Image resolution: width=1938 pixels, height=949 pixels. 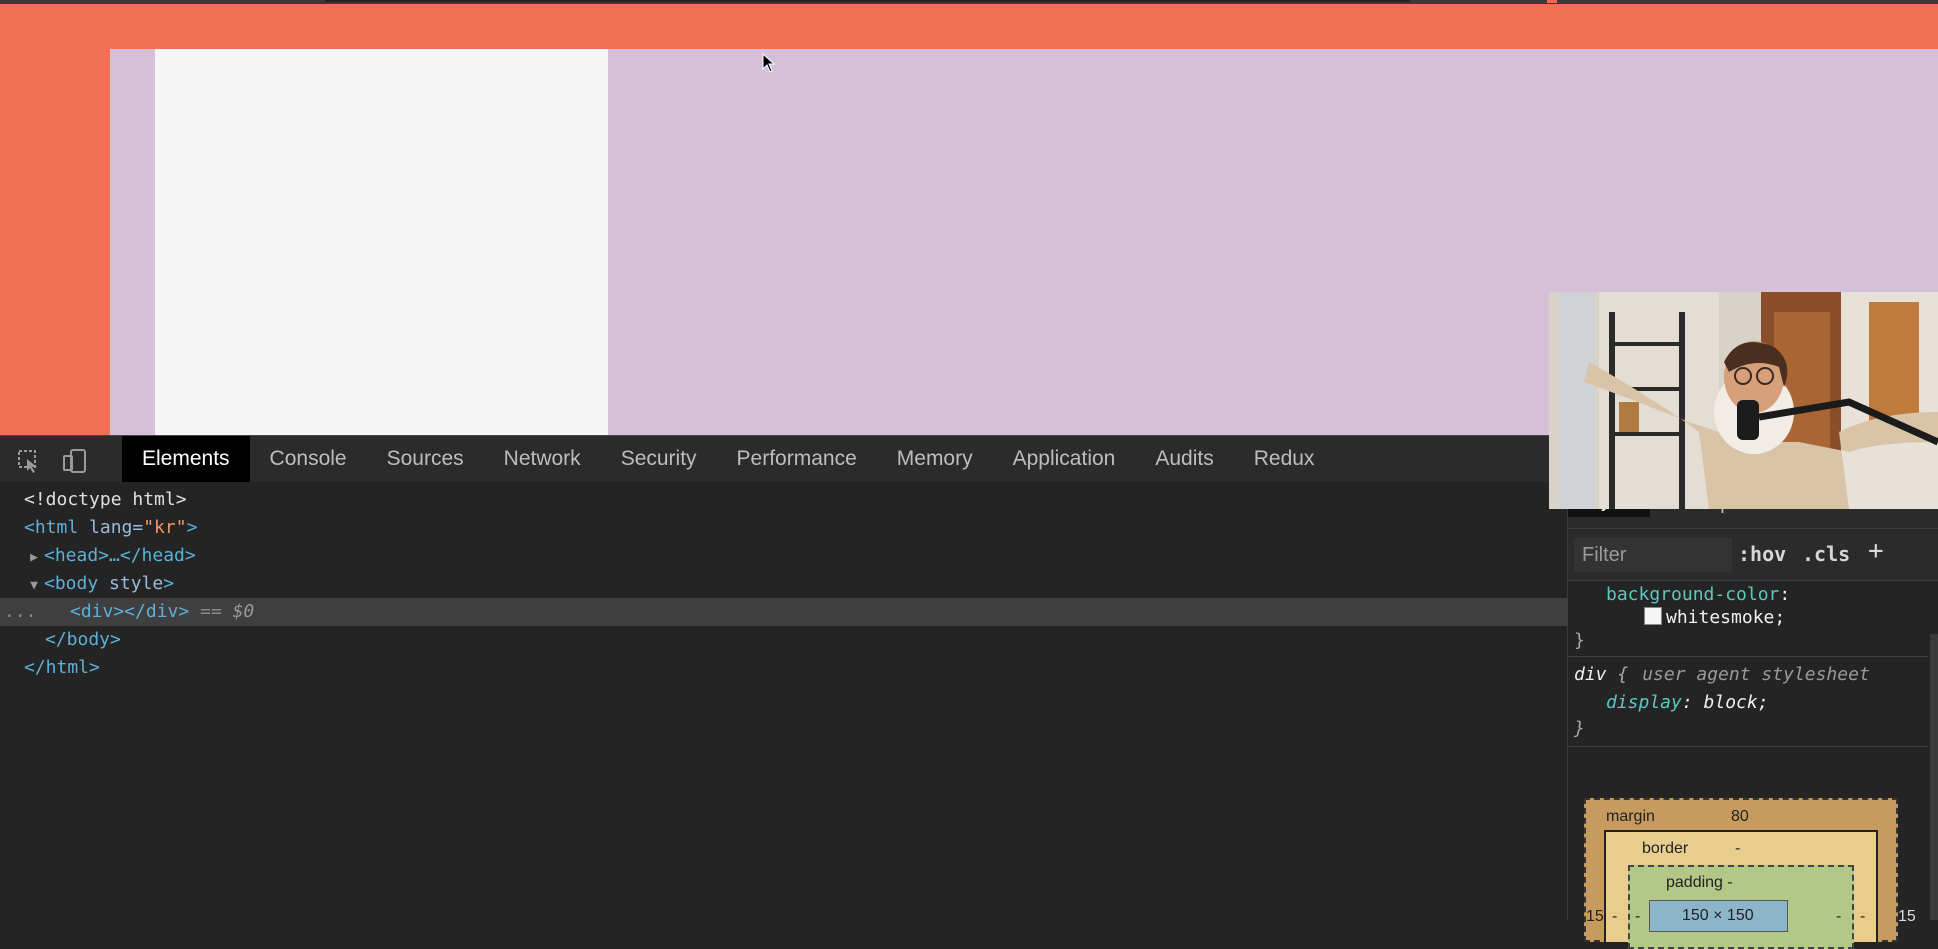 What do you see at coordinates (769, 63) in the screenshot?
I see `mouse-cursor-icon` at bounding box center [769, 63].